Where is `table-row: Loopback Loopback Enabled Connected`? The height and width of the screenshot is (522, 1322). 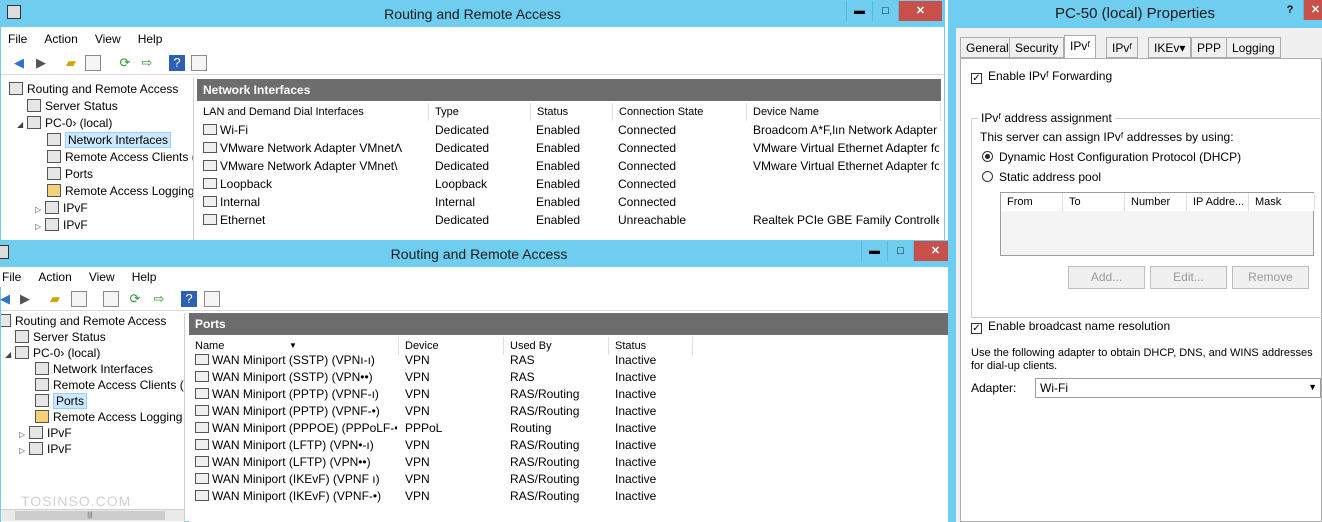
table-row: Loopback Loopback Enabled Connected is located at coordinates (569, 184).